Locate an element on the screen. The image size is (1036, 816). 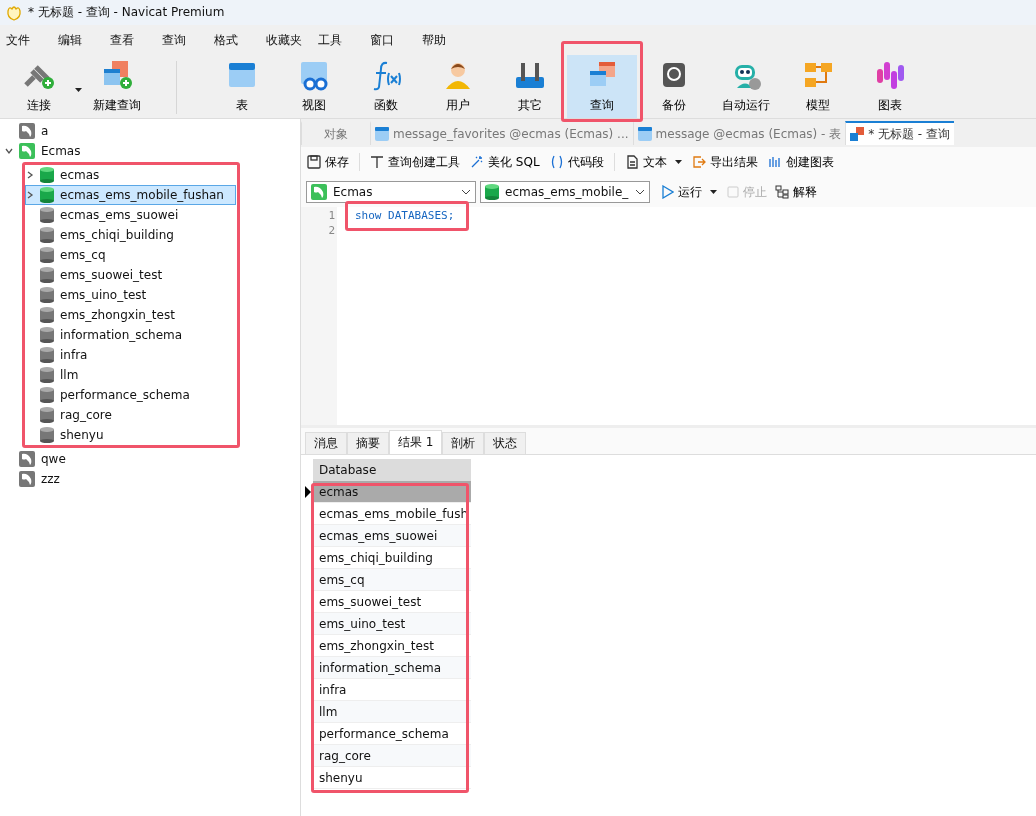
toolbar-button: 代码段 is located at coordinates (576, 162).